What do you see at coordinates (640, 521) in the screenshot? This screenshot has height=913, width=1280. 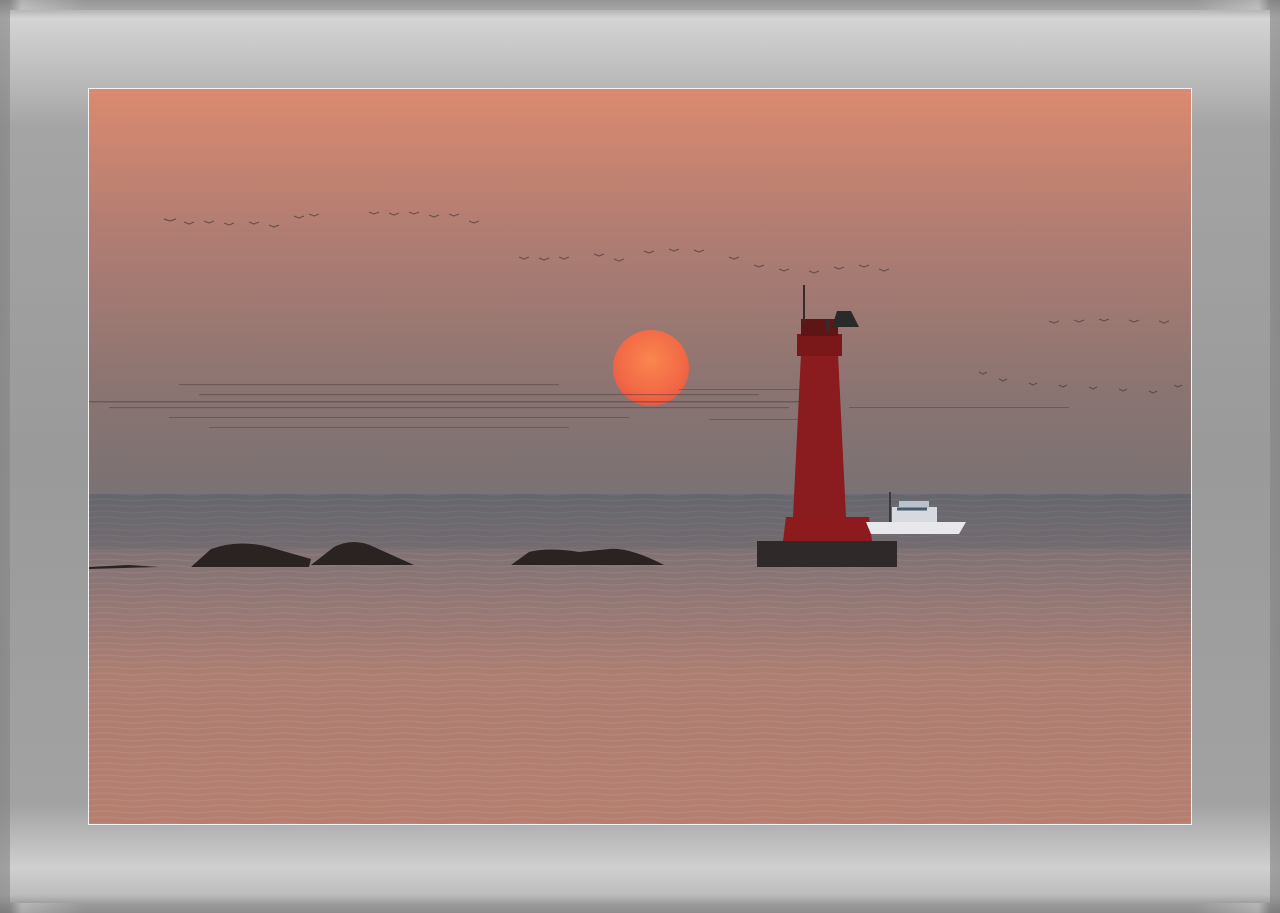 I see `sea-far` at bounding box center [640, 521].